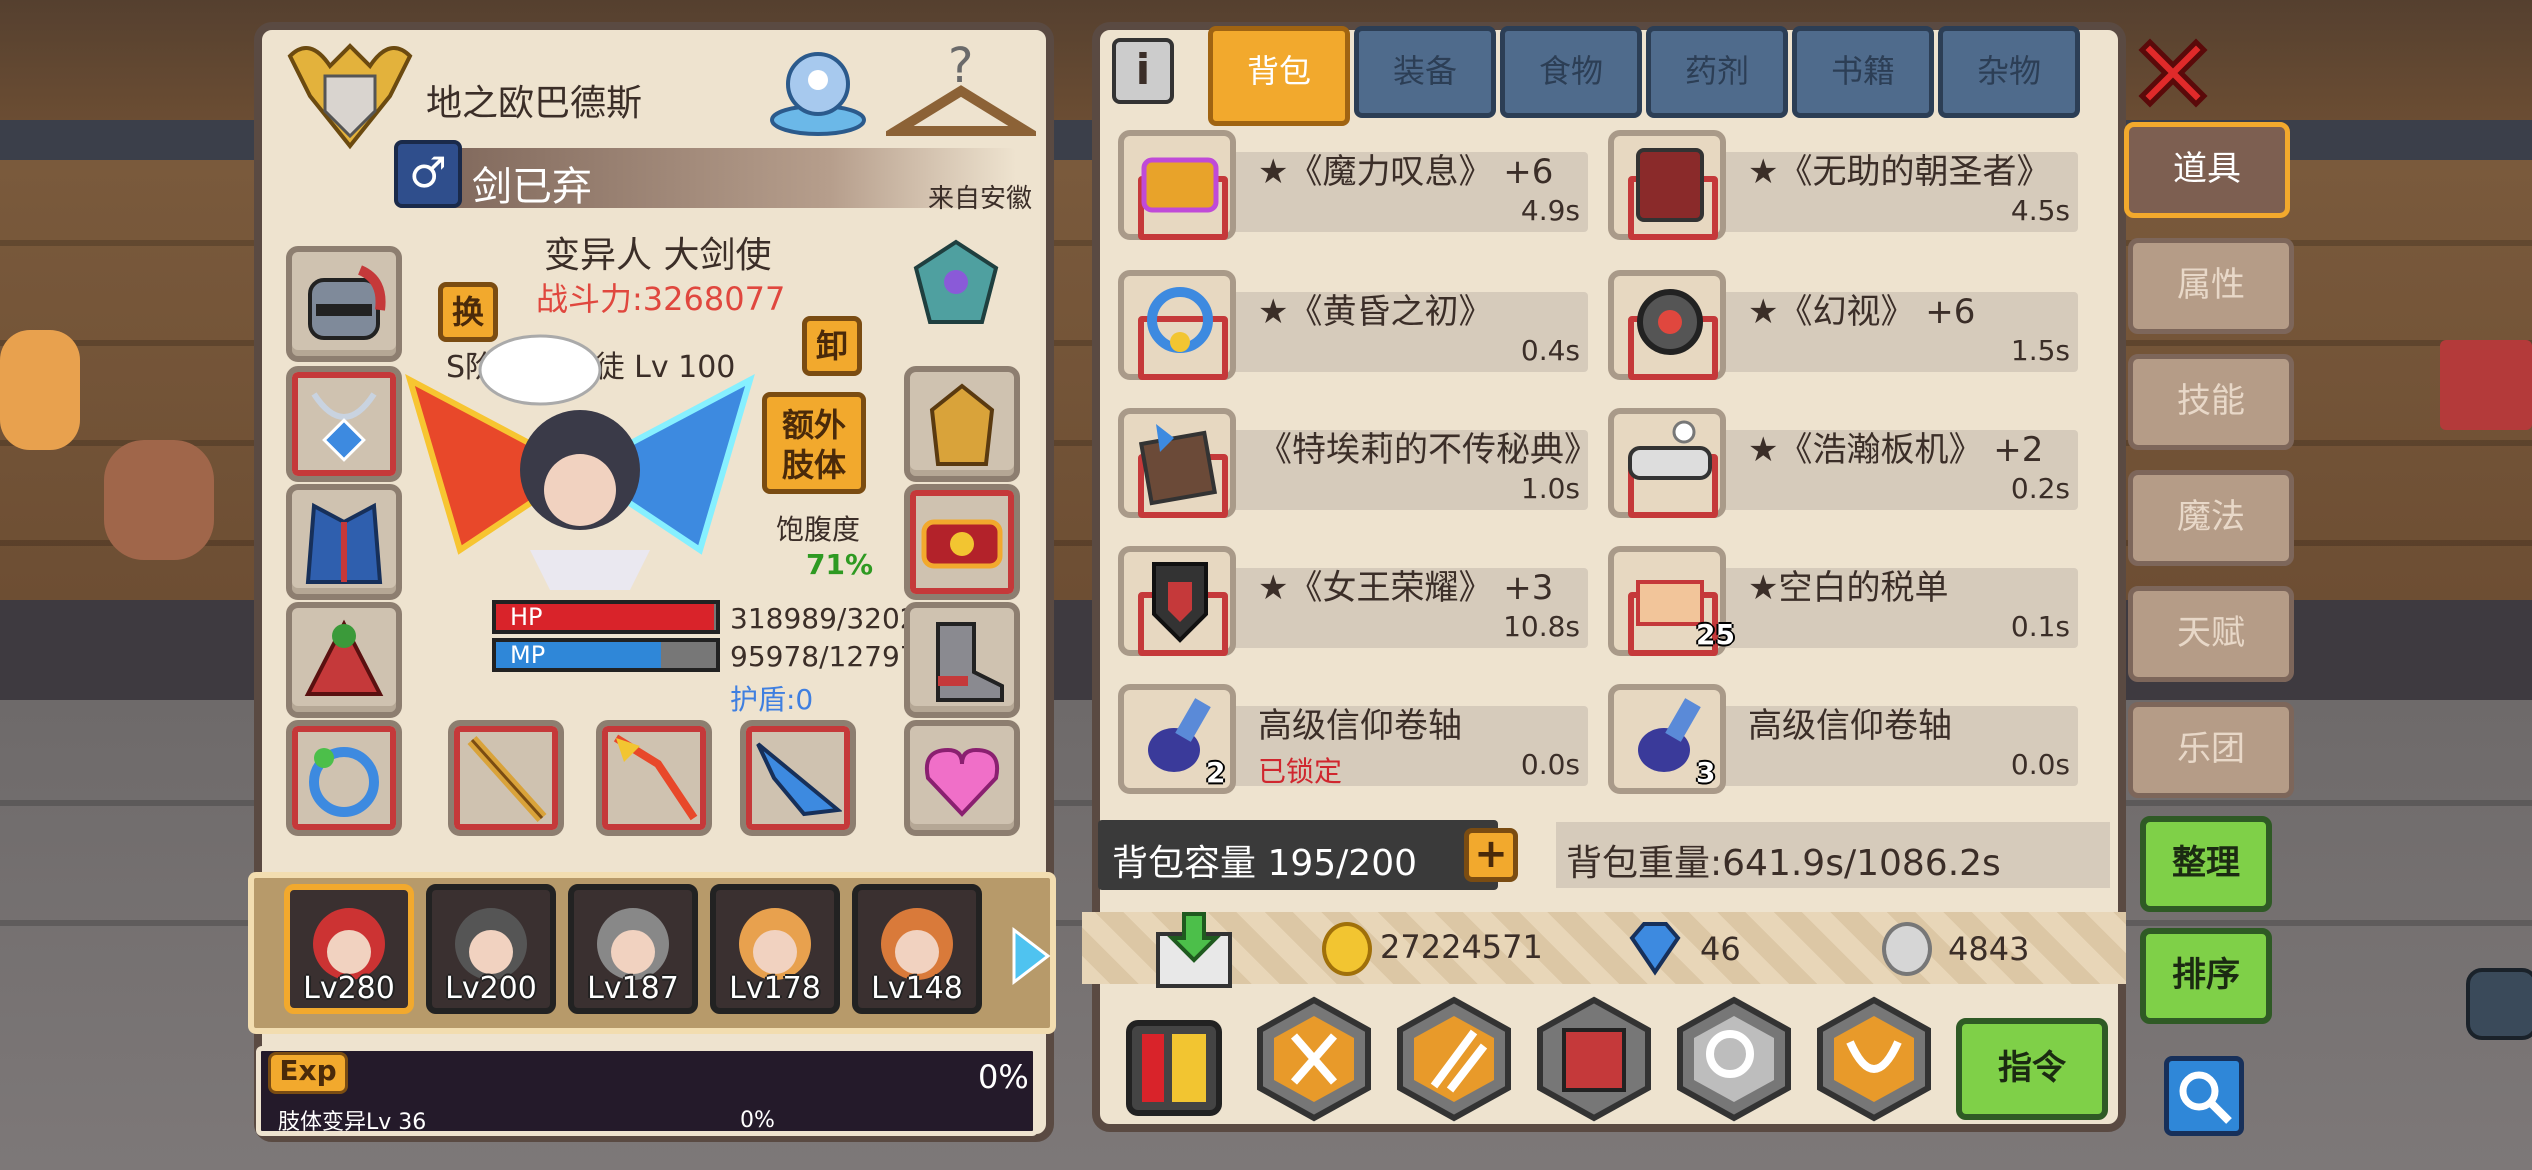 This screenshot has width=2532, height=1170. Describe the element at coordinates (1358, 463) in the screenshot. I see `inventory-item: 《特埃莉的不传秘典》 1.0s` at that location.